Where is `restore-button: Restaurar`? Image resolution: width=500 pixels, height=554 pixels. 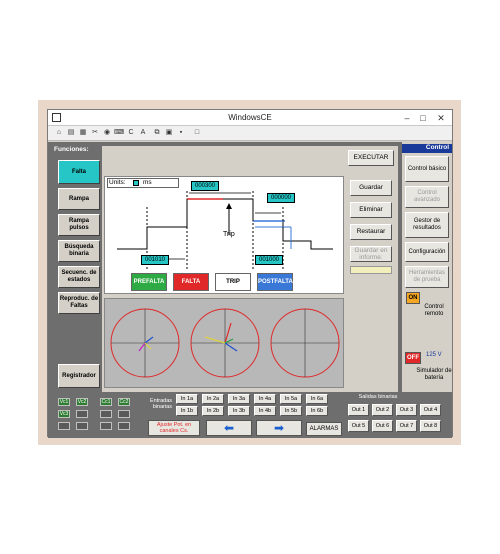
restore-button: Restaurar is located at coordinates (371, 232).